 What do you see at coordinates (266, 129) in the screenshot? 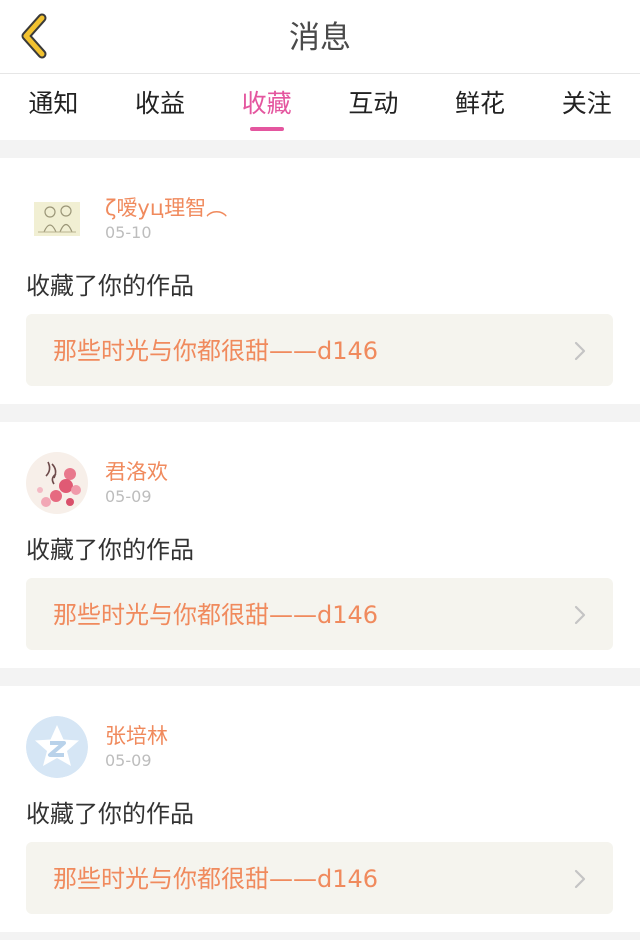
I see `tab-indicator` at bounding box center [266, 129].